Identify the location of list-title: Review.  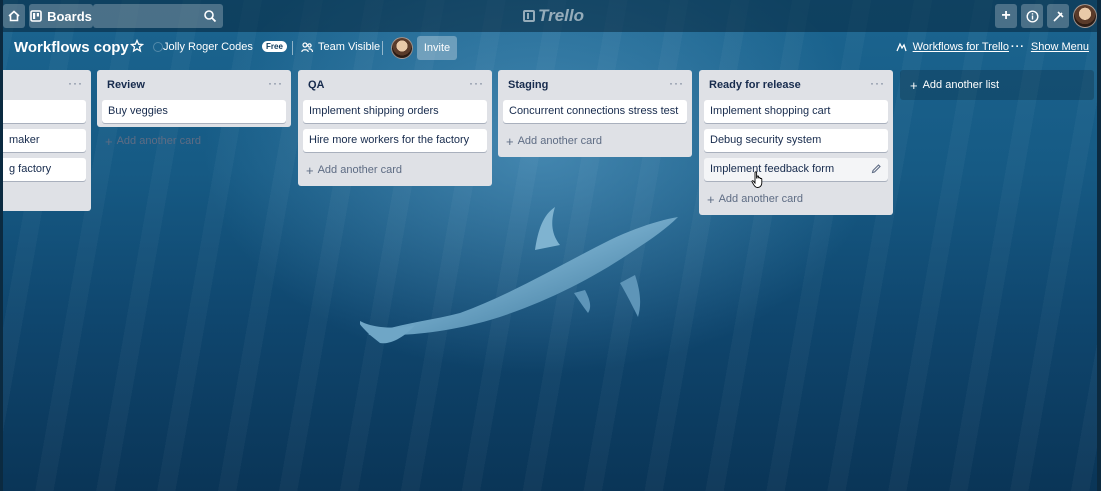
(126, 85).